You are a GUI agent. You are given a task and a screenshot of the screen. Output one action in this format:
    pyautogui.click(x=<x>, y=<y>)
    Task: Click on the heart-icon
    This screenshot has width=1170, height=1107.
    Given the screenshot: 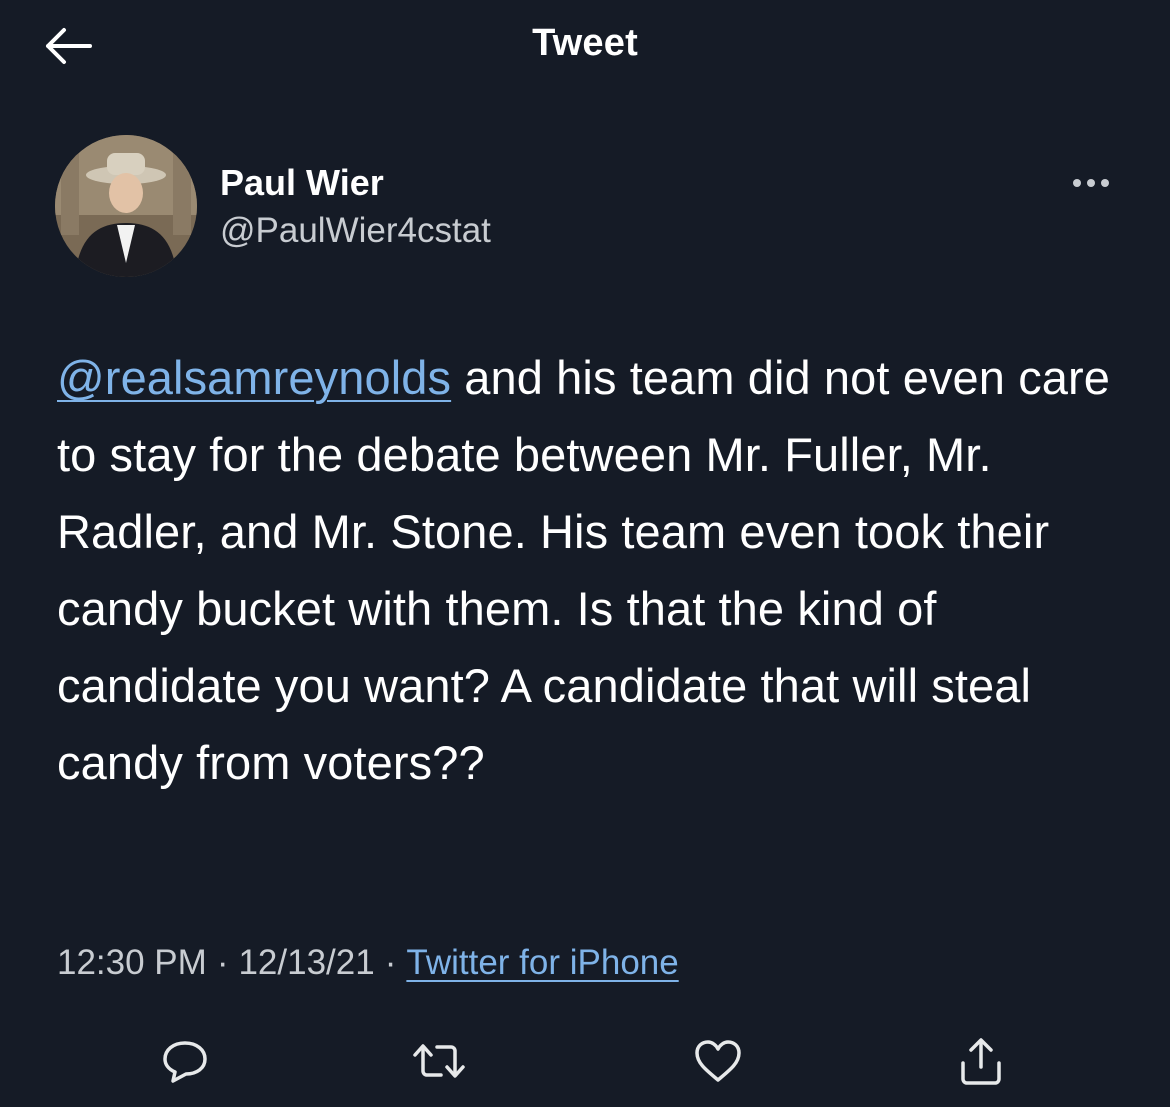 What is the action you would take?
    pyautogui.click(x=718, y=1061)
    